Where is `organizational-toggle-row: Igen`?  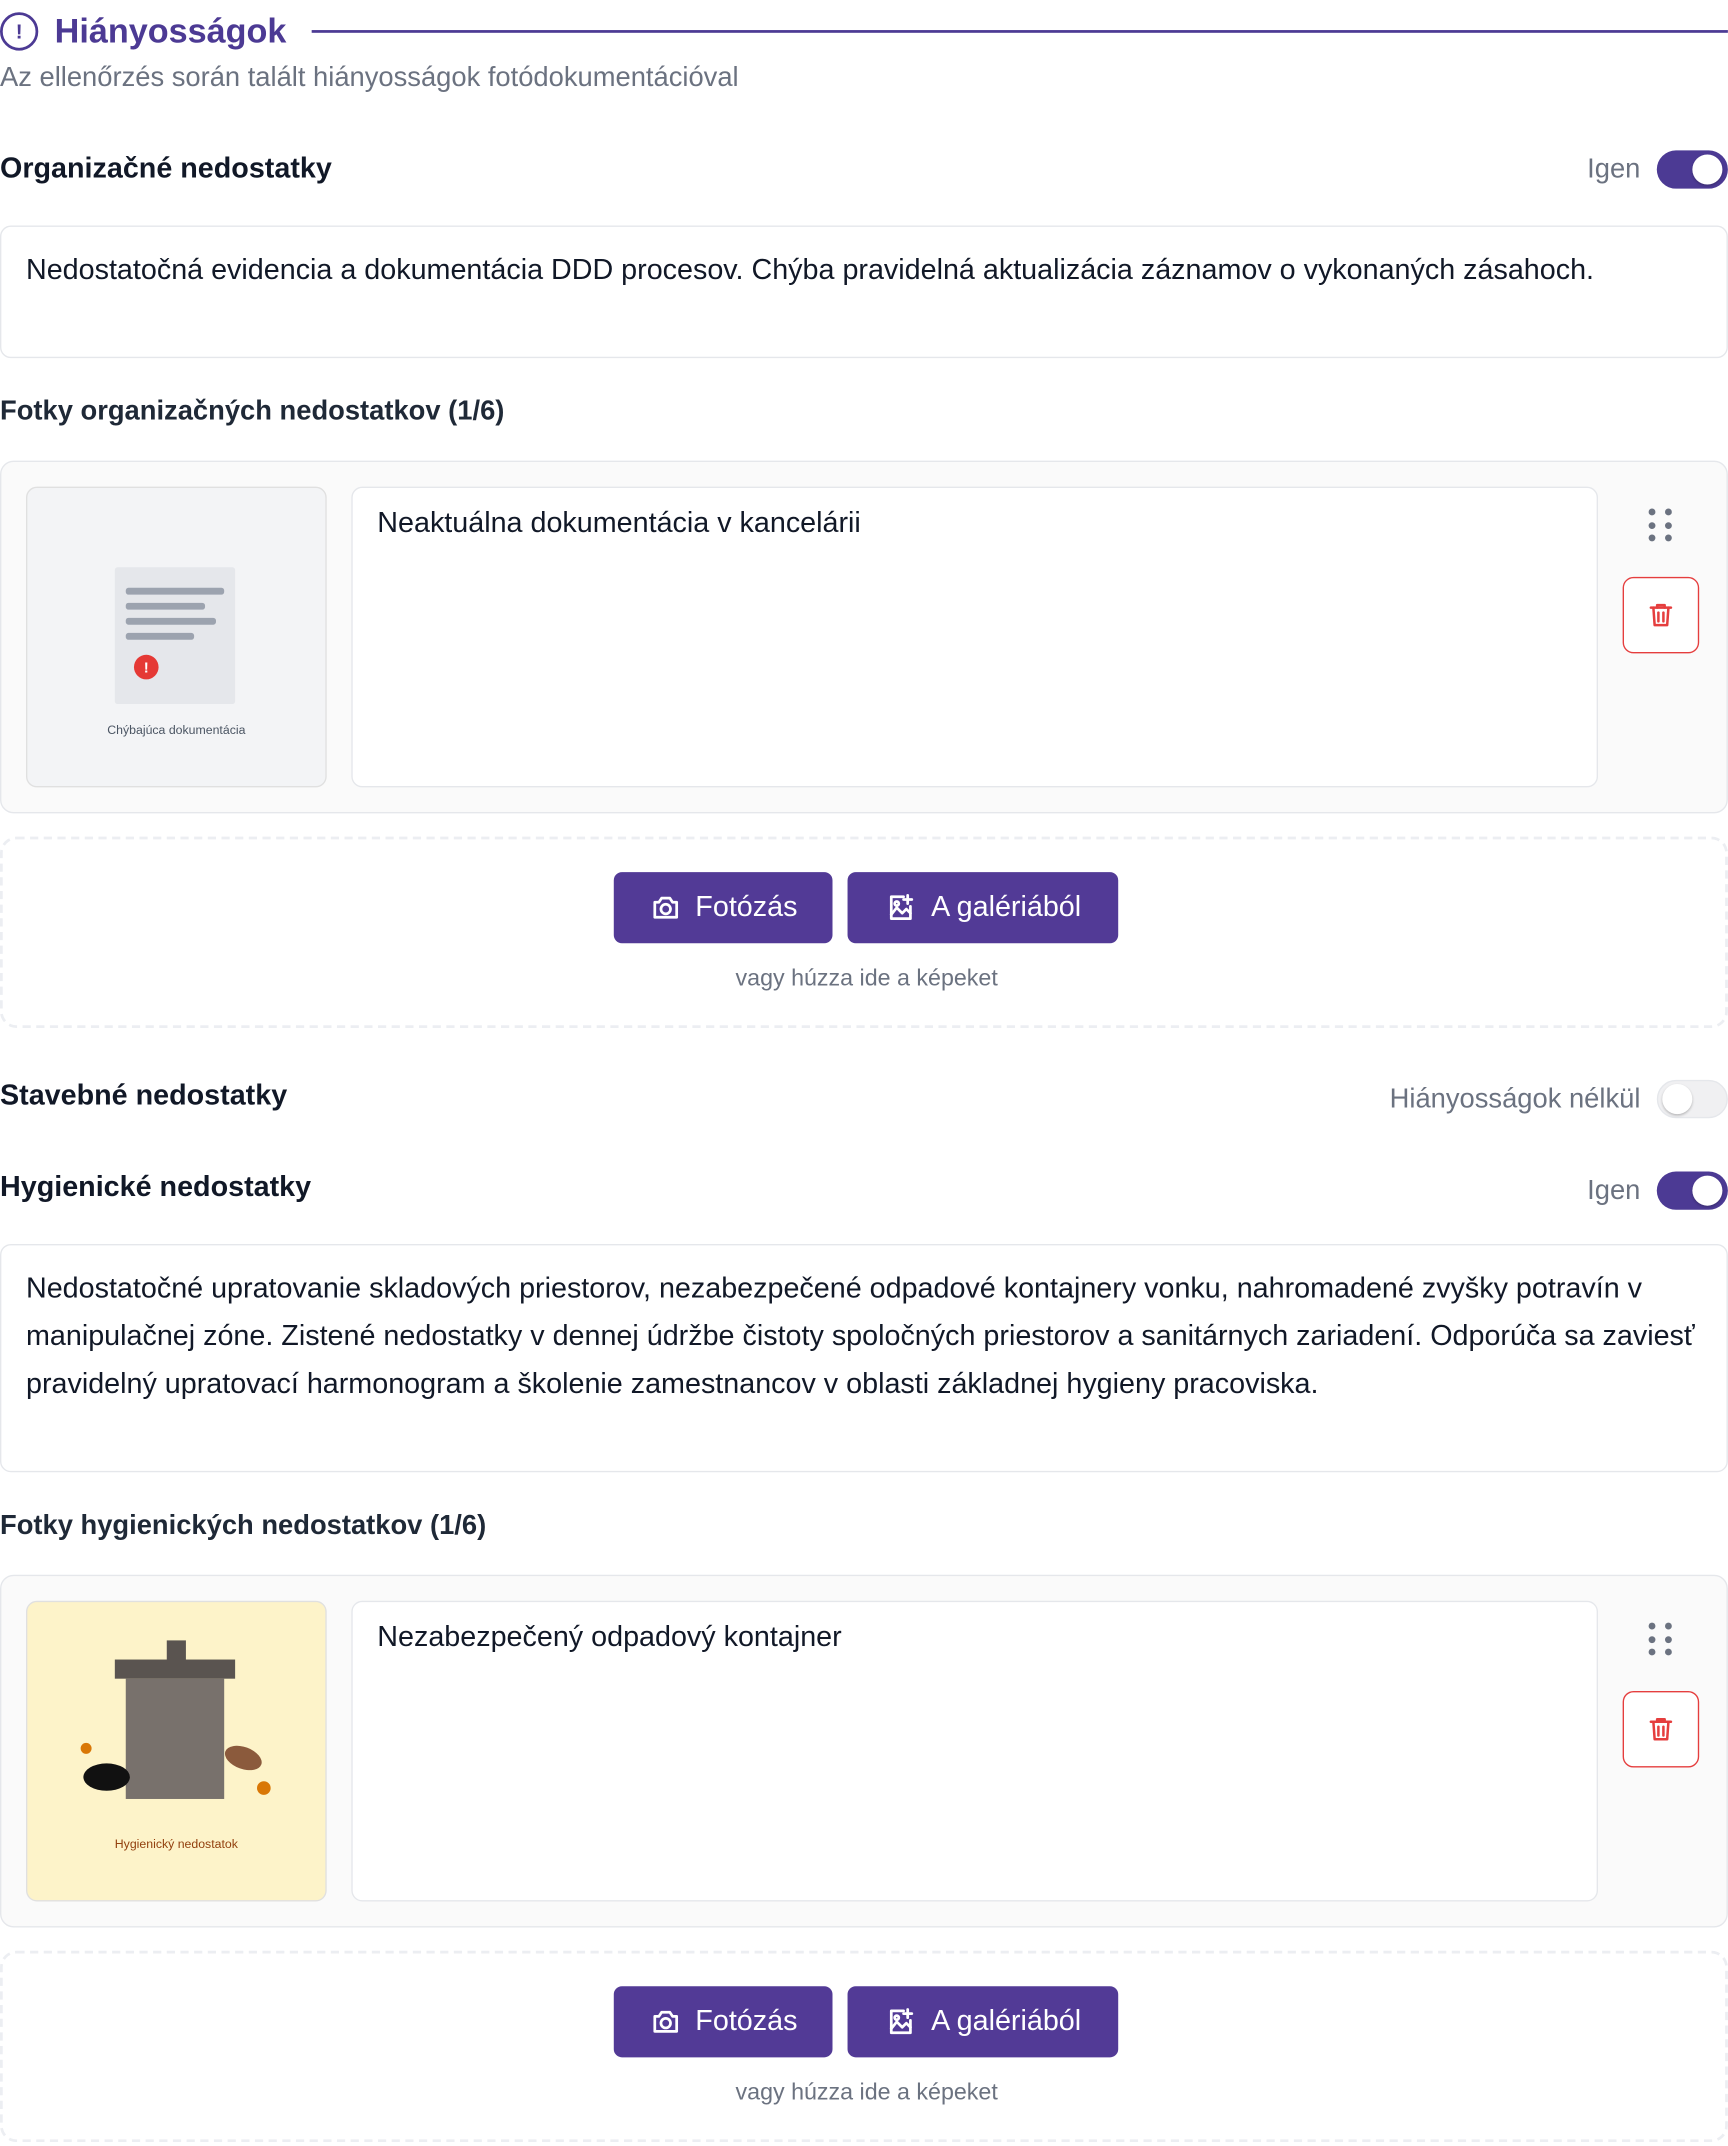
organizational-toggle-row: Igen is located at coordinates (1657, 169).